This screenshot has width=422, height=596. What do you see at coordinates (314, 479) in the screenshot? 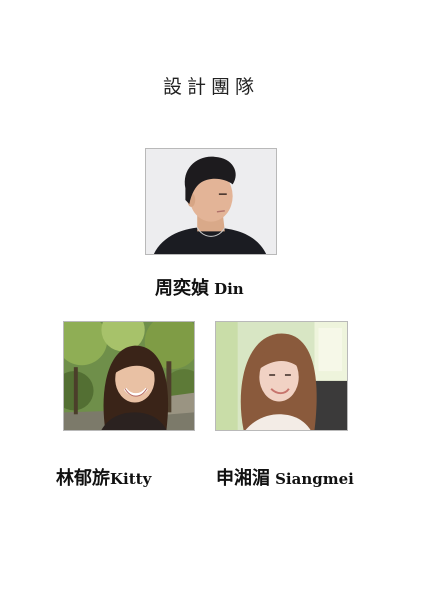
I see `member-name-en: Siangmei` at bounding box center [314, 479].